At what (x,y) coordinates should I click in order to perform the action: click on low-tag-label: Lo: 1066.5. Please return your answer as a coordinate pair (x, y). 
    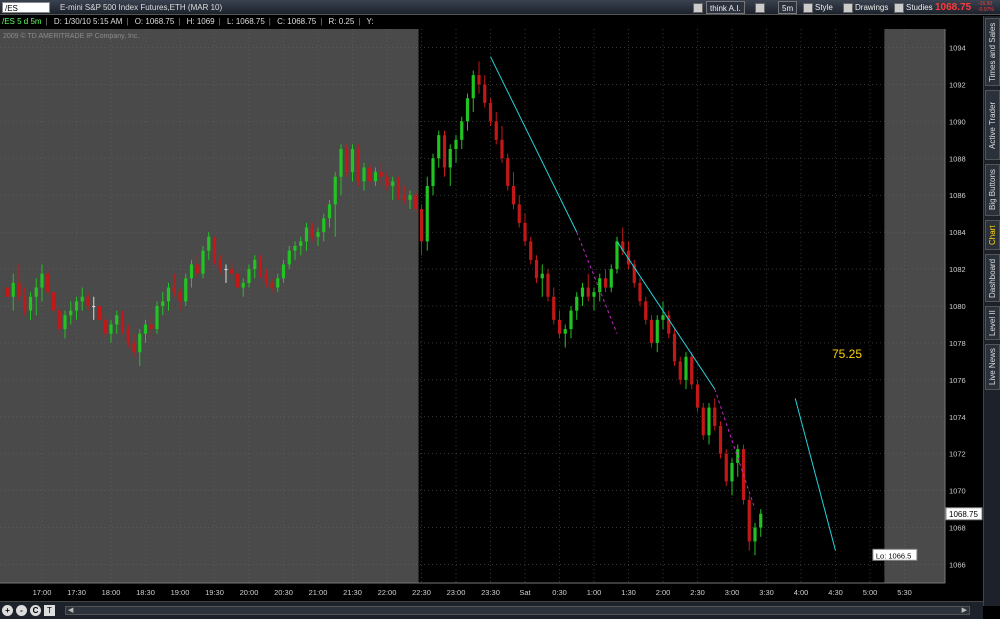
    Looking at the image, I should click on (893, 555).